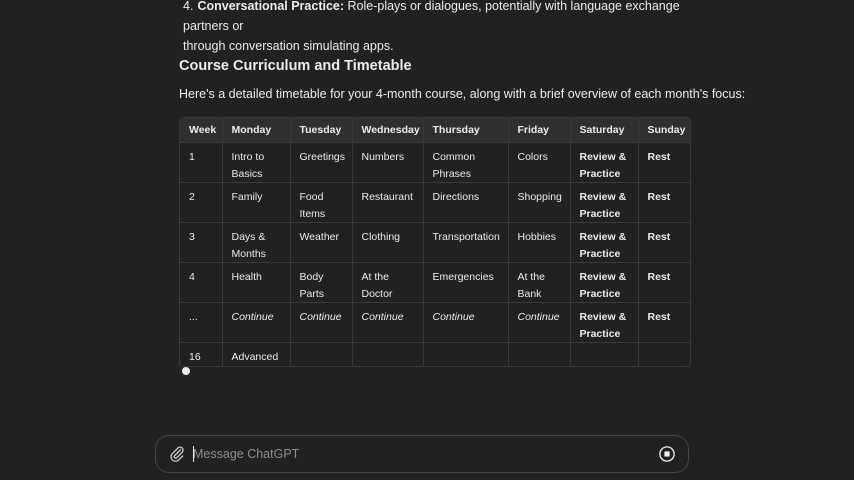  I want to click on cell-thursday: Common Phrases, so click(466, 162).